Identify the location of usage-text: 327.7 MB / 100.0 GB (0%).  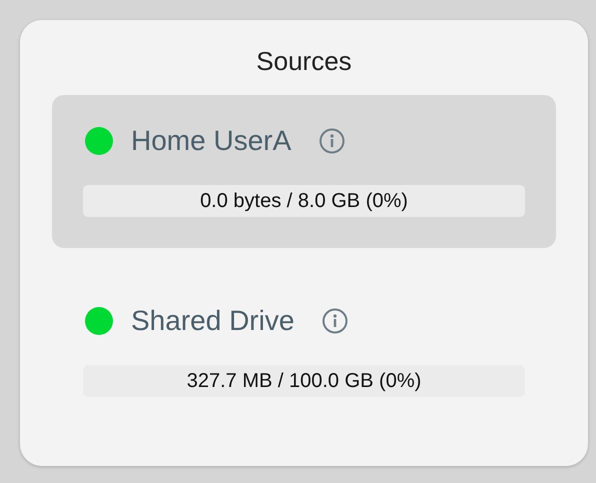
(304, 381).